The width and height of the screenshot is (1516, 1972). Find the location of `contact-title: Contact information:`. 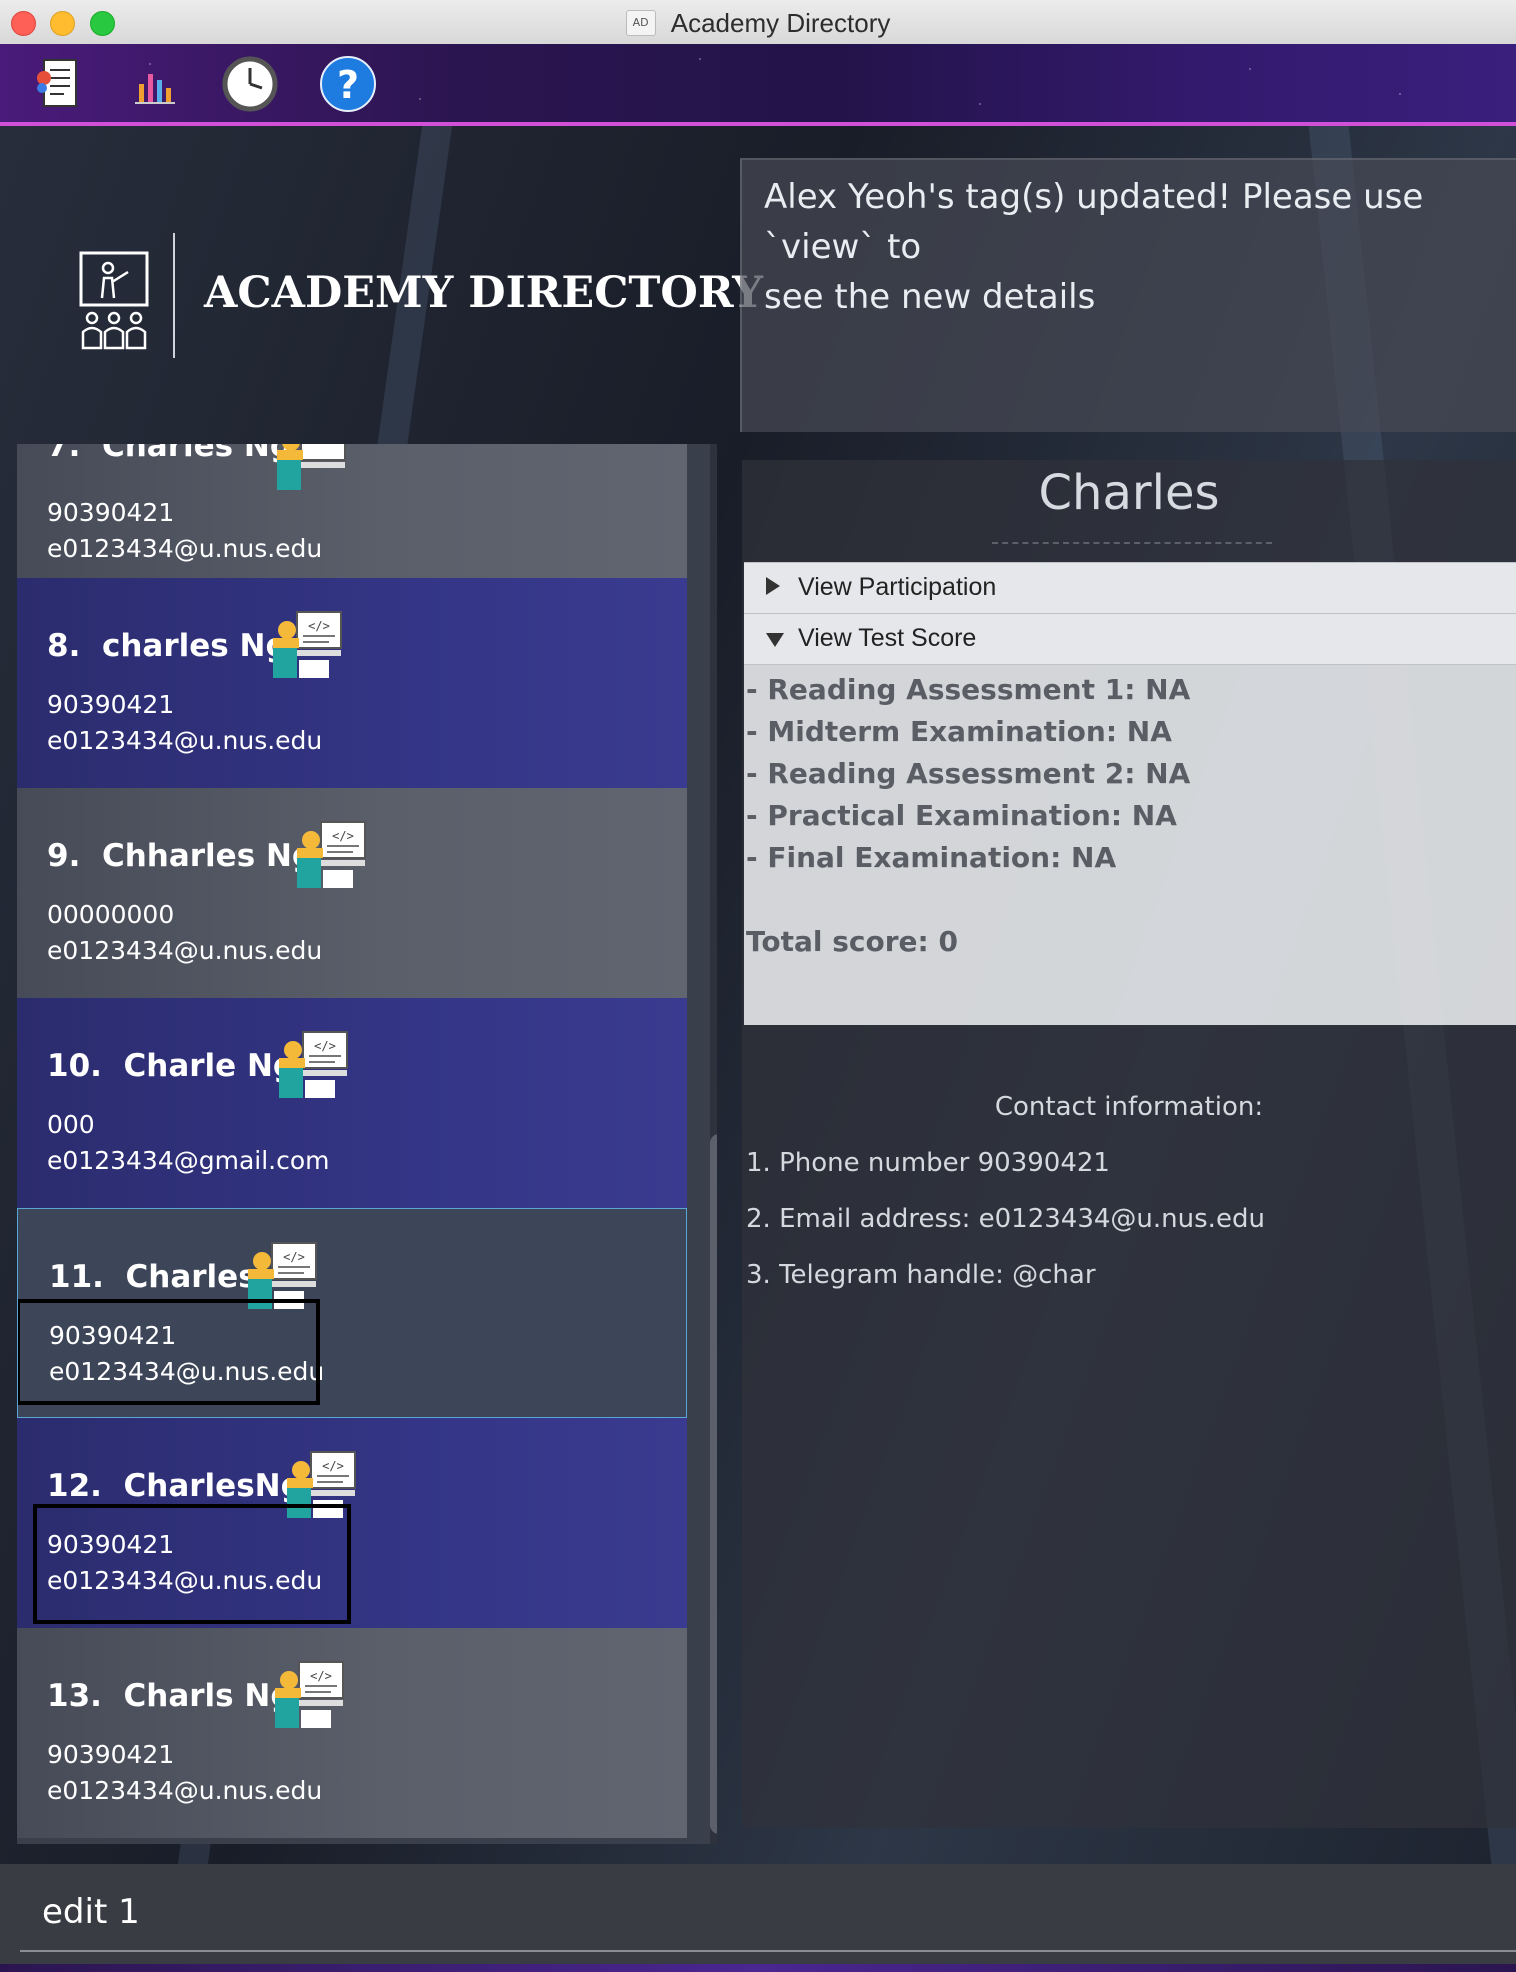

contact-title: Contact information: is located at coordinates (1129, 1107).